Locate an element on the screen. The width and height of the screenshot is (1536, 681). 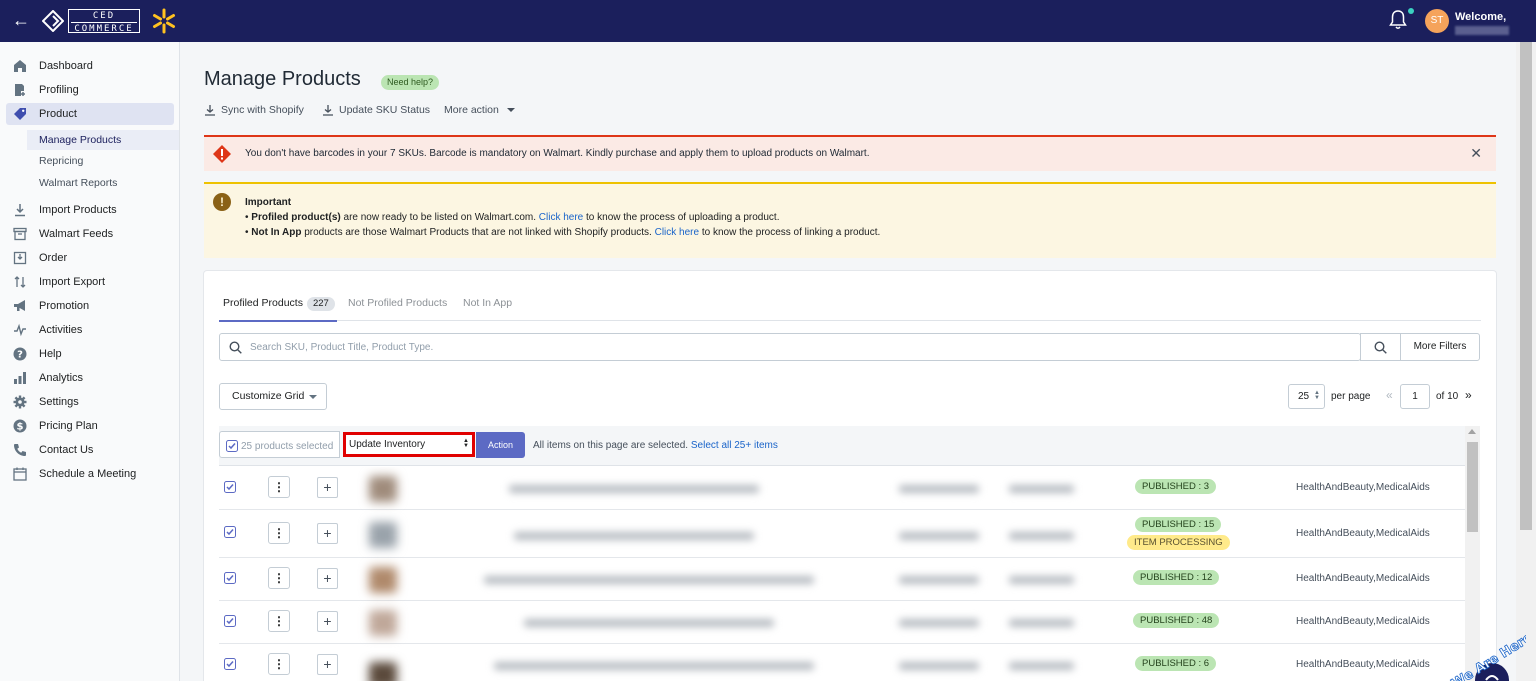
scroll-up-icon is located at coordinates (1472, 431).